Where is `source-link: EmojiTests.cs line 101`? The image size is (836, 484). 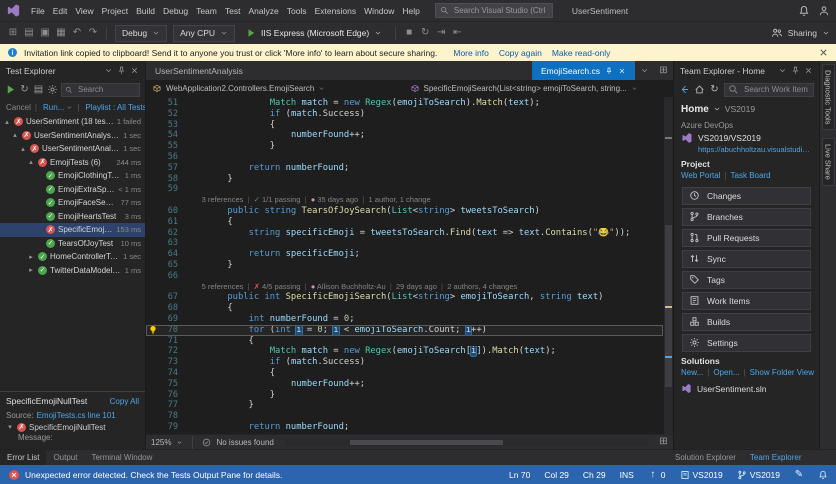
source-link: EmojiTests.cs line 101 is located at coordinates (76, 415).